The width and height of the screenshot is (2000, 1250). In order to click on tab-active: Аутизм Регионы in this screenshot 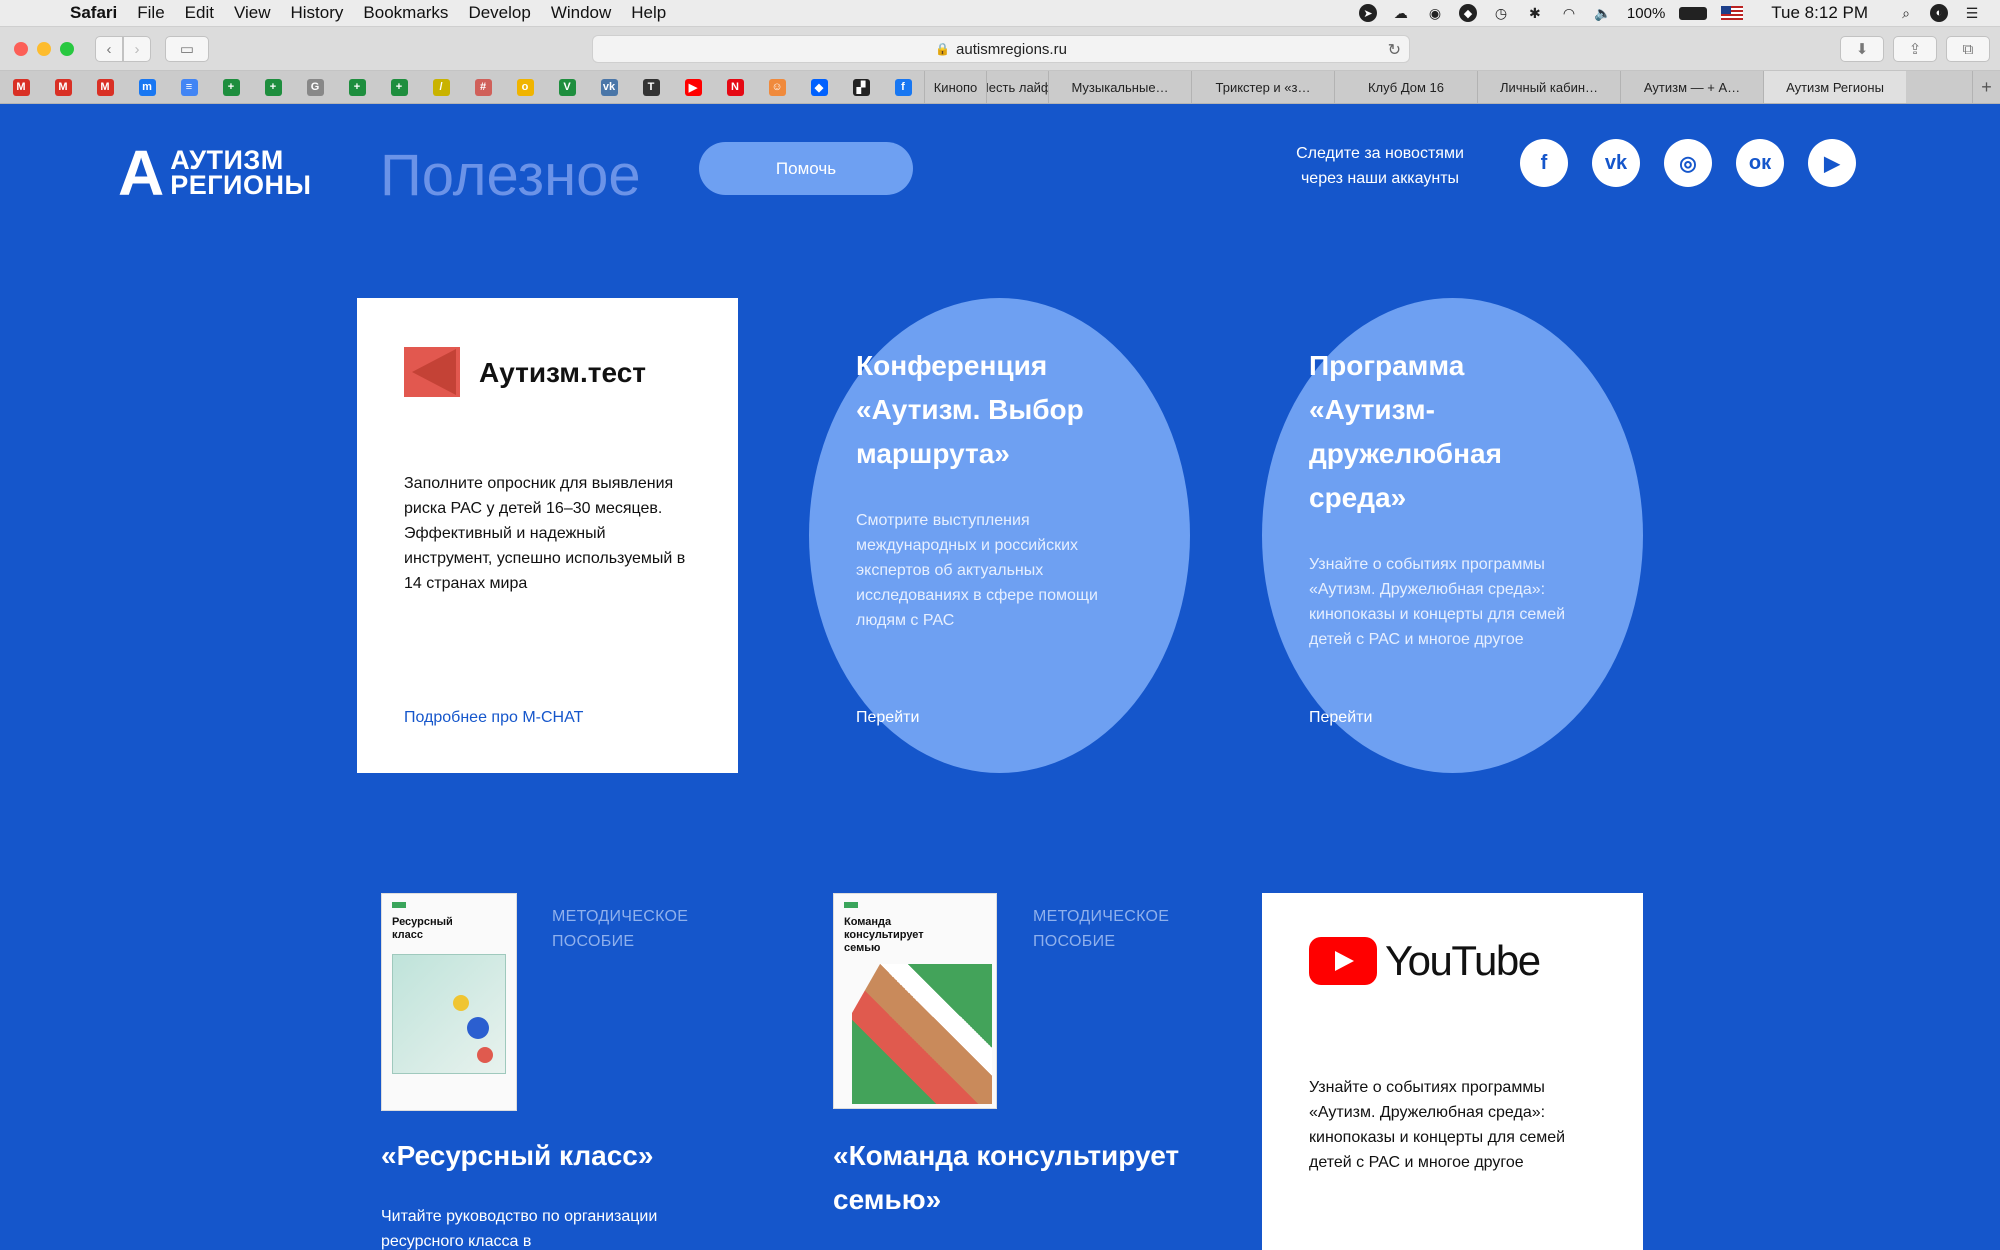, I will do `click(1834, 87)`.